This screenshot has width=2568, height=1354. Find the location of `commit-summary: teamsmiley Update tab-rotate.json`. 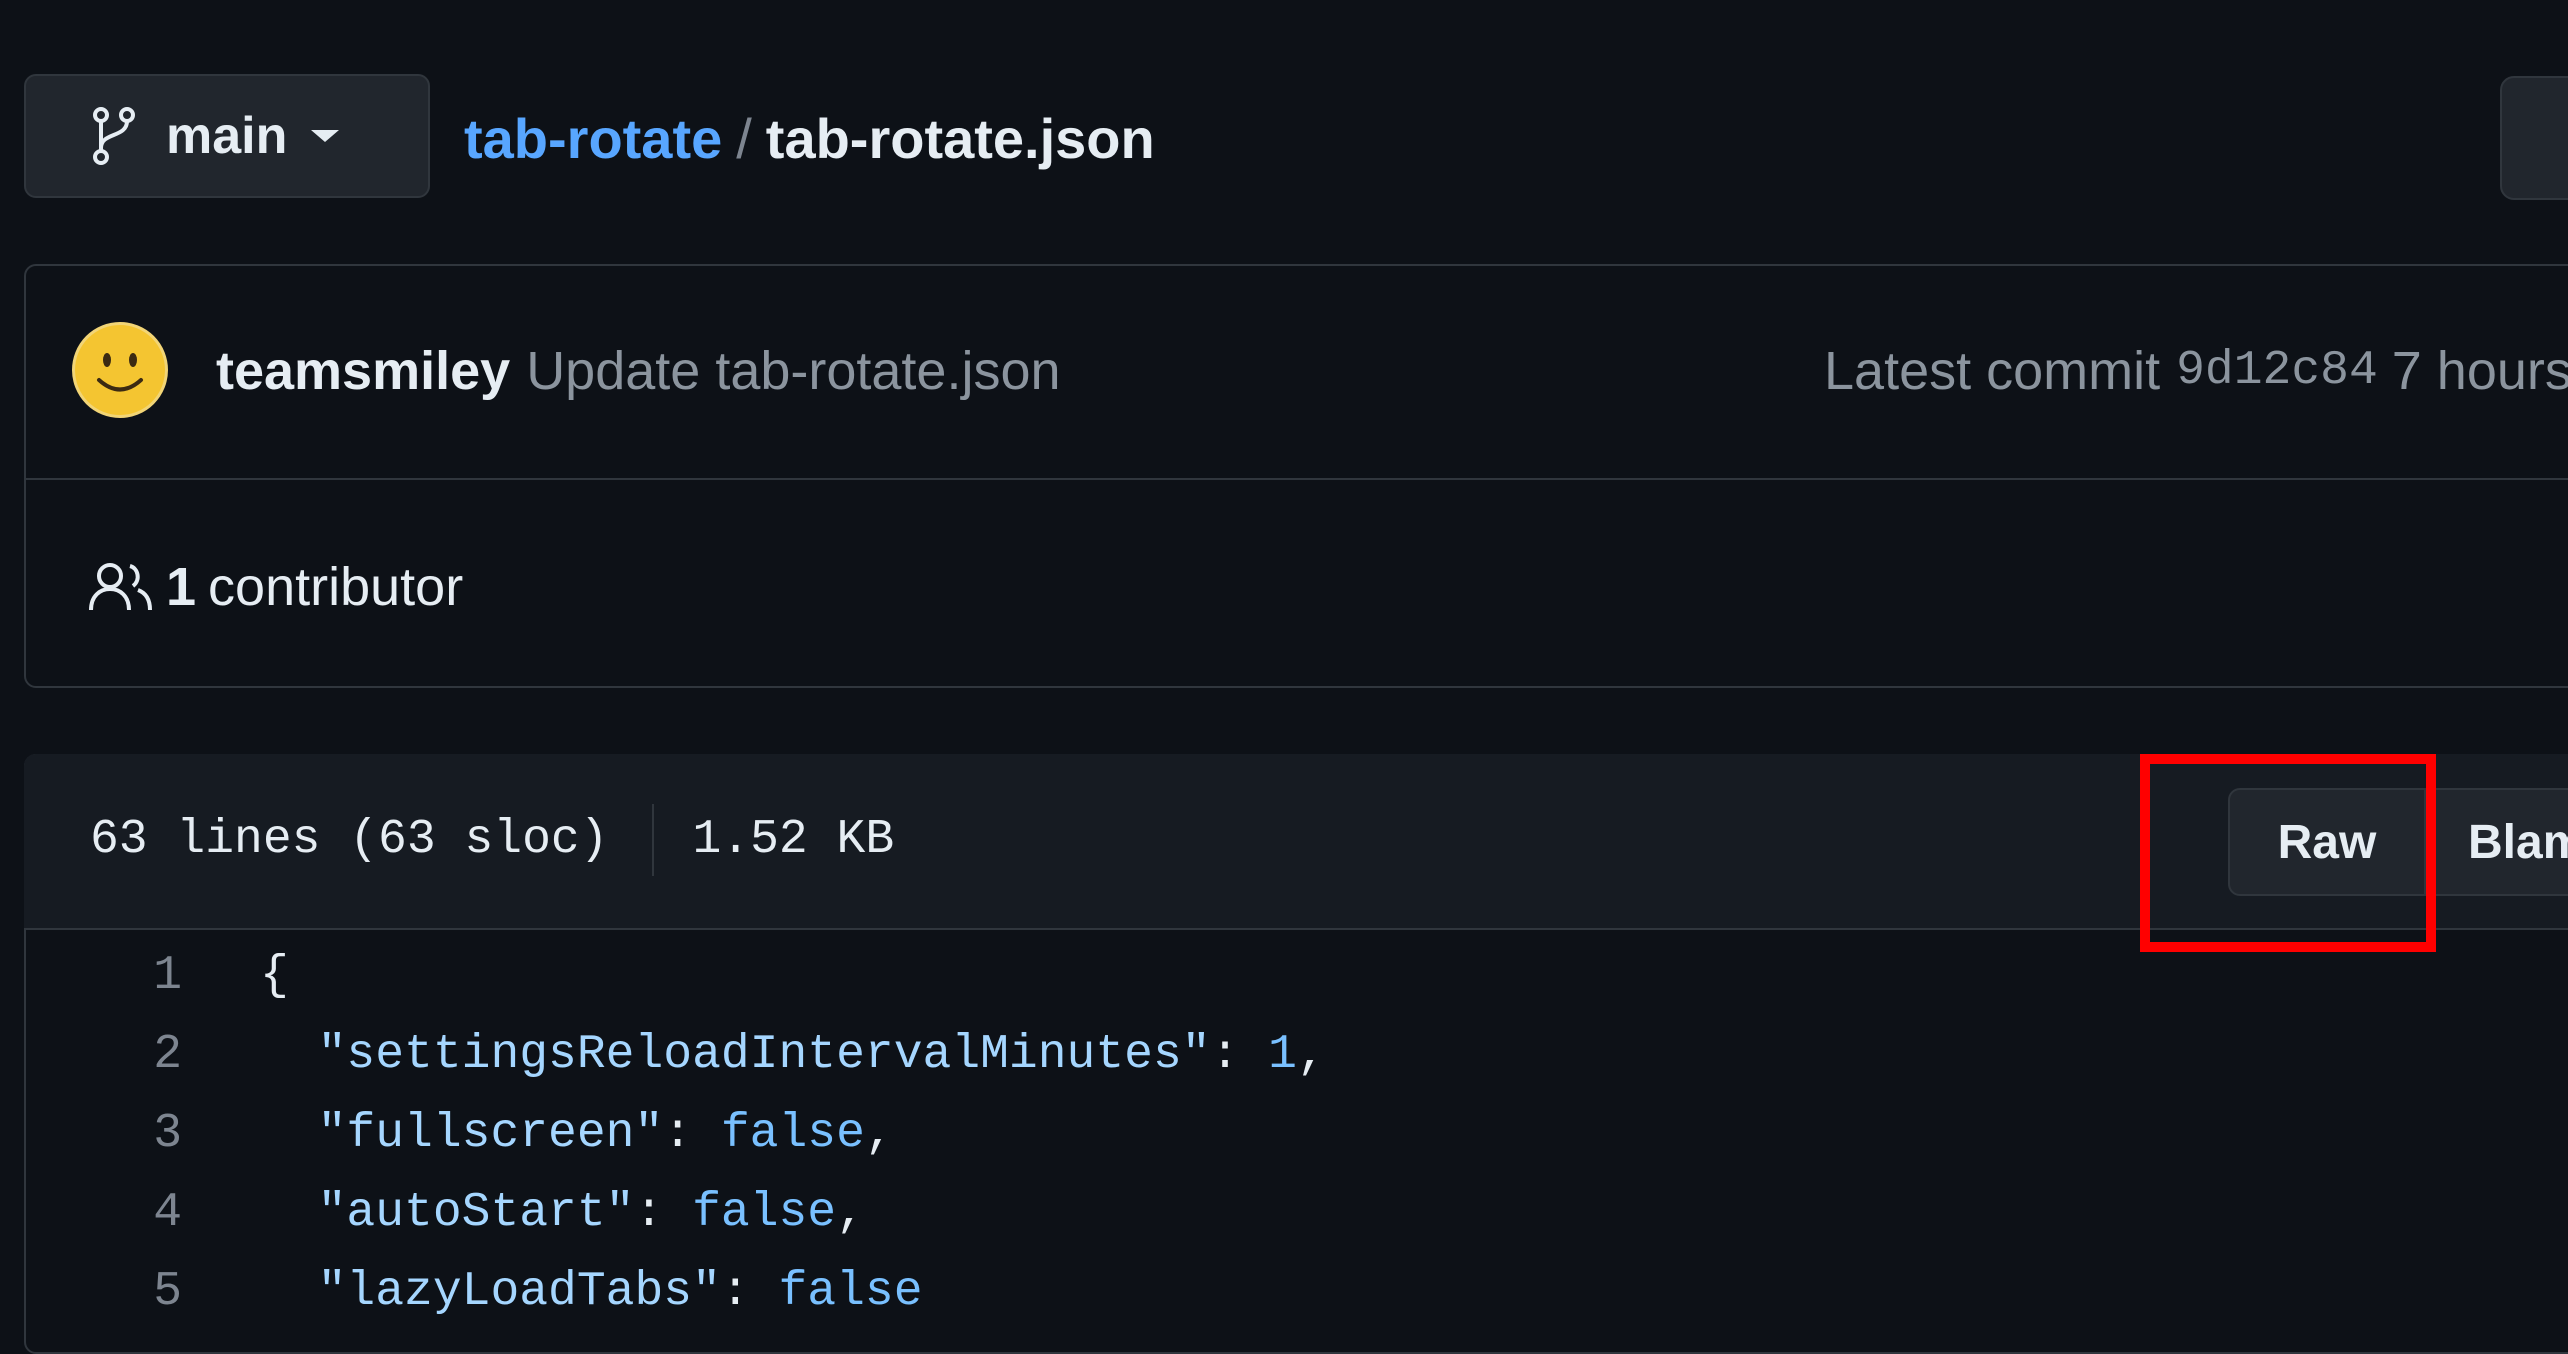

commit-summary: teamsmiley Update tab-rotate.json is located at coordinates (638, 371).